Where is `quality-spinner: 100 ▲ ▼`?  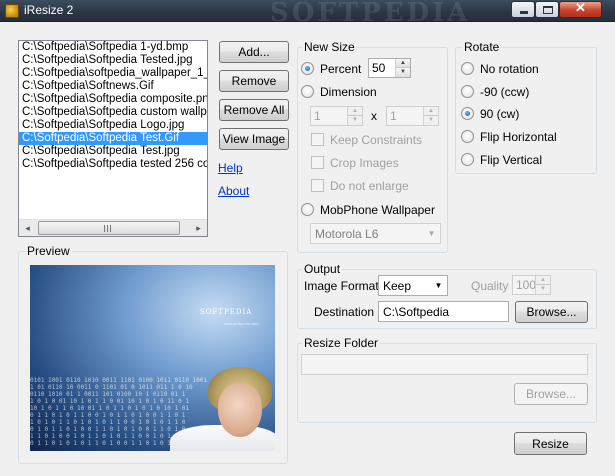
quality-spinner: 100 ▲ ▼ is located at coordinates (531, 285).